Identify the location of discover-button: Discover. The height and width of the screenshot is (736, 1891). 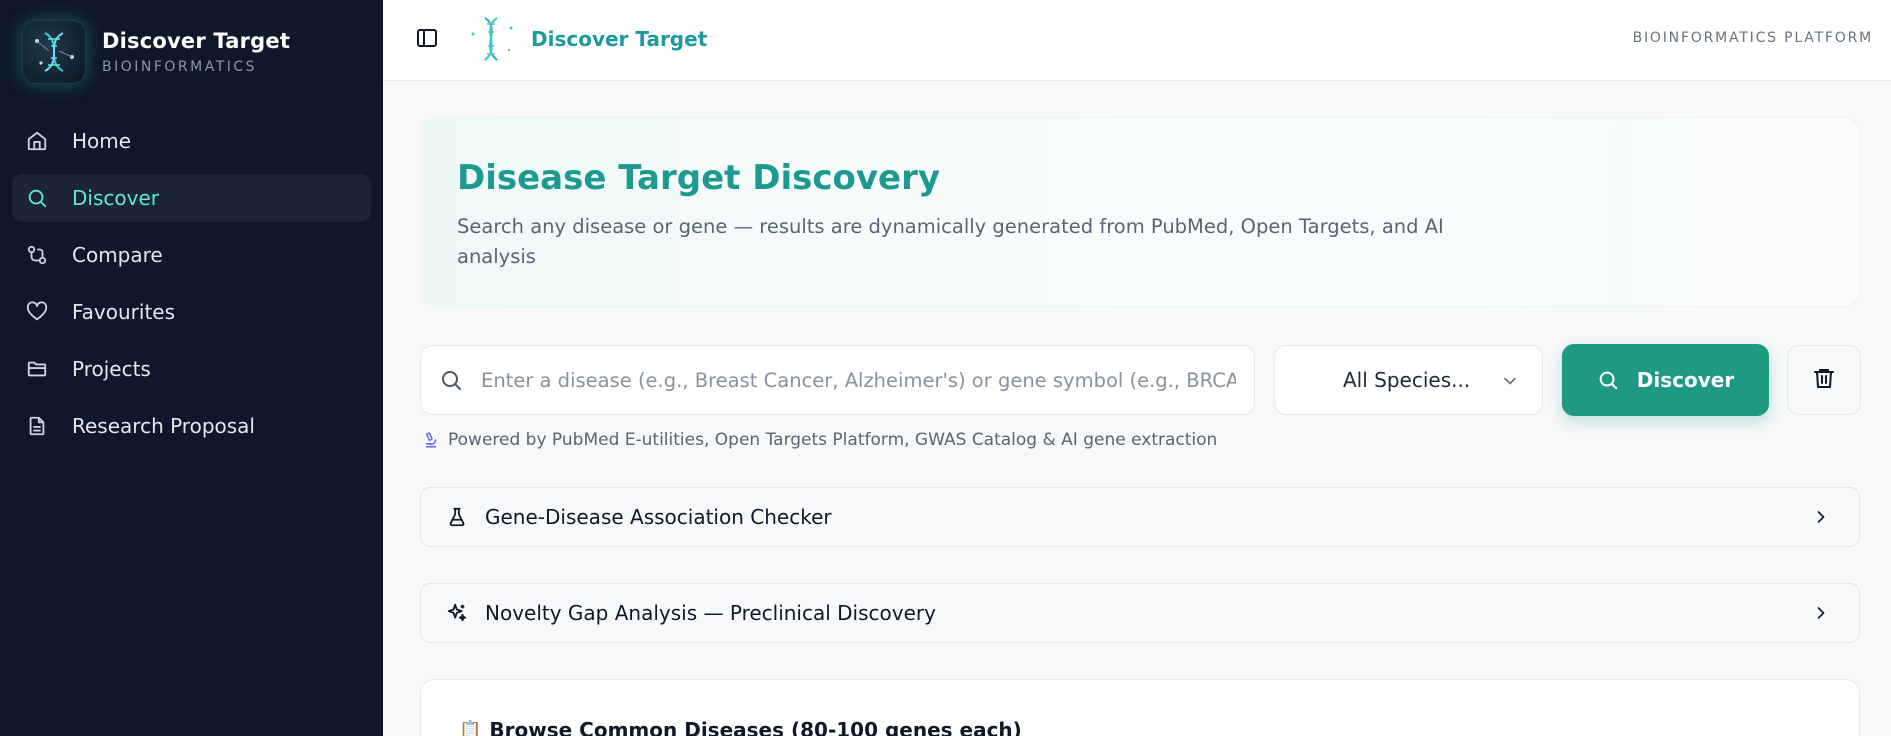
(1665, 380).